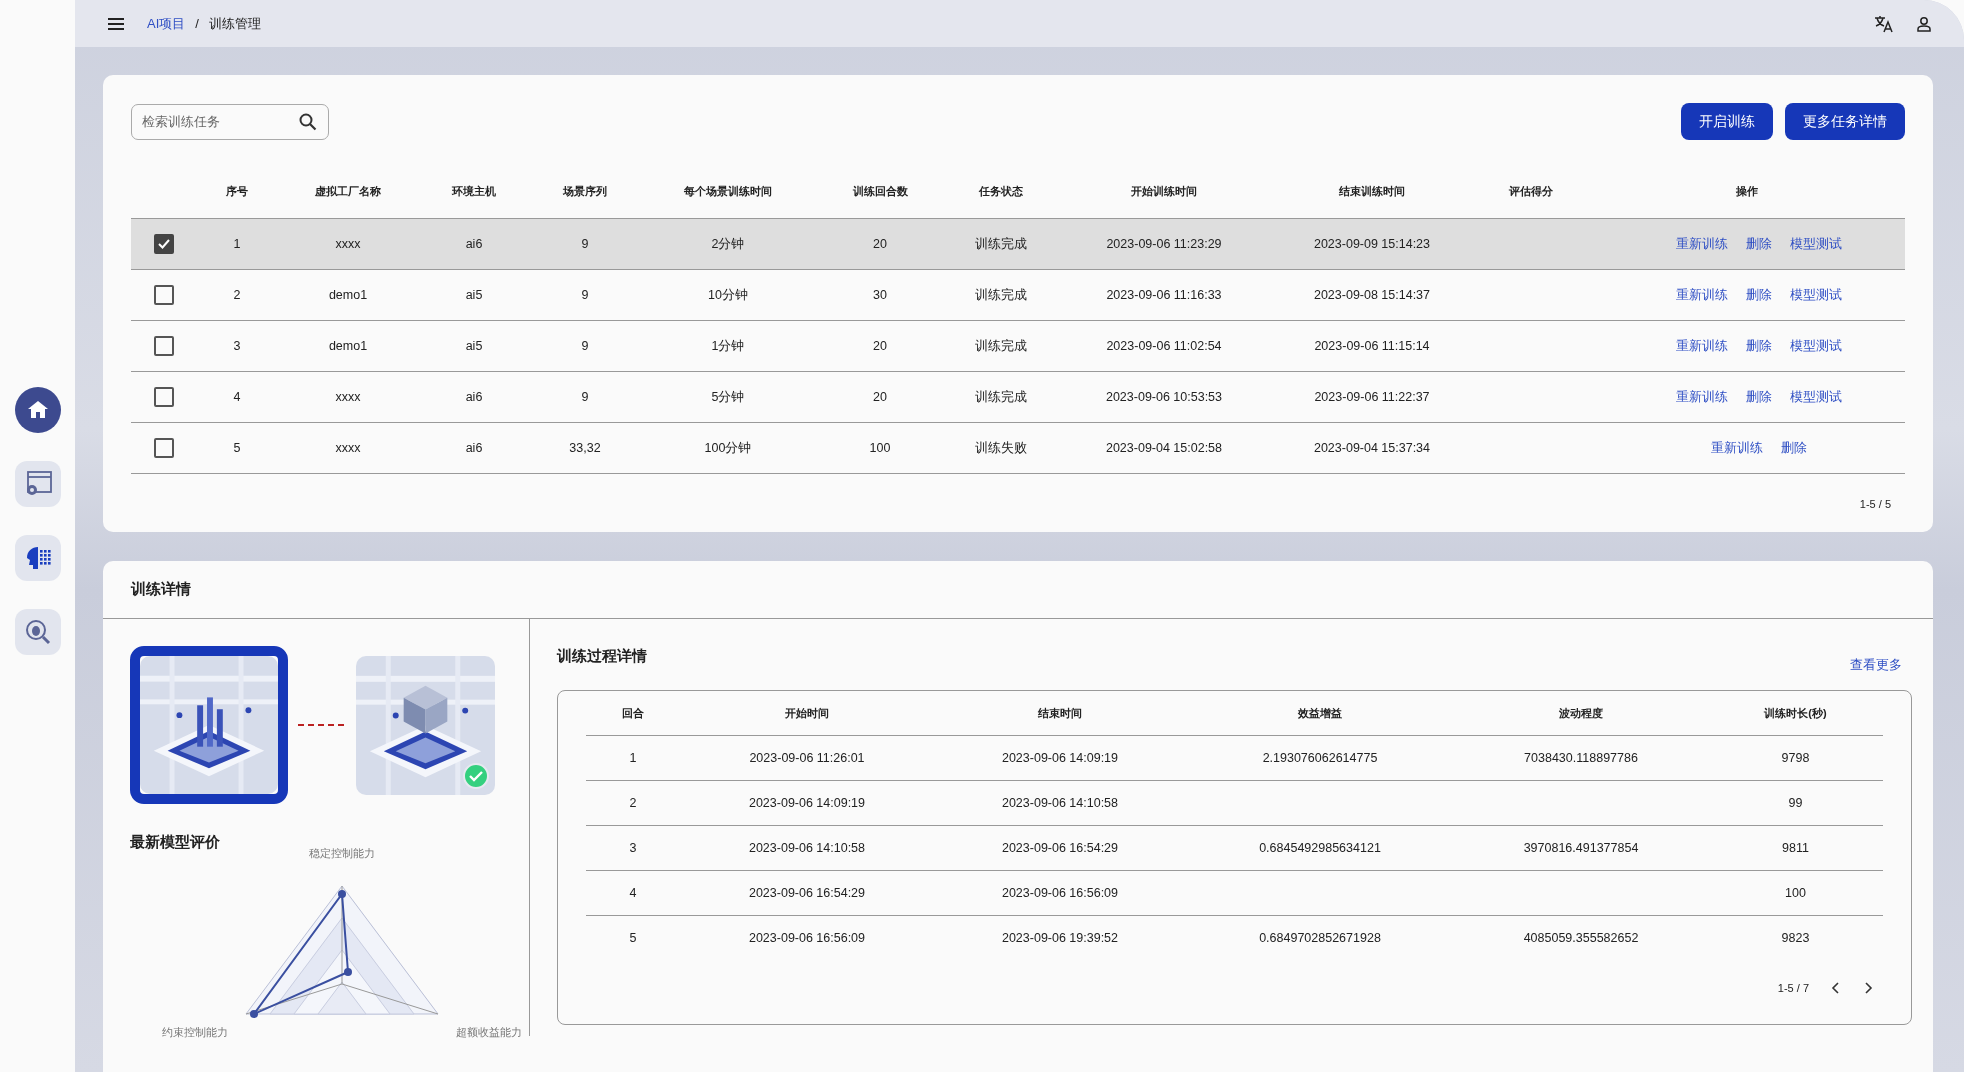  I want to click on table-cell: 2023-09-06 10:53:53, so click(1164, 397).